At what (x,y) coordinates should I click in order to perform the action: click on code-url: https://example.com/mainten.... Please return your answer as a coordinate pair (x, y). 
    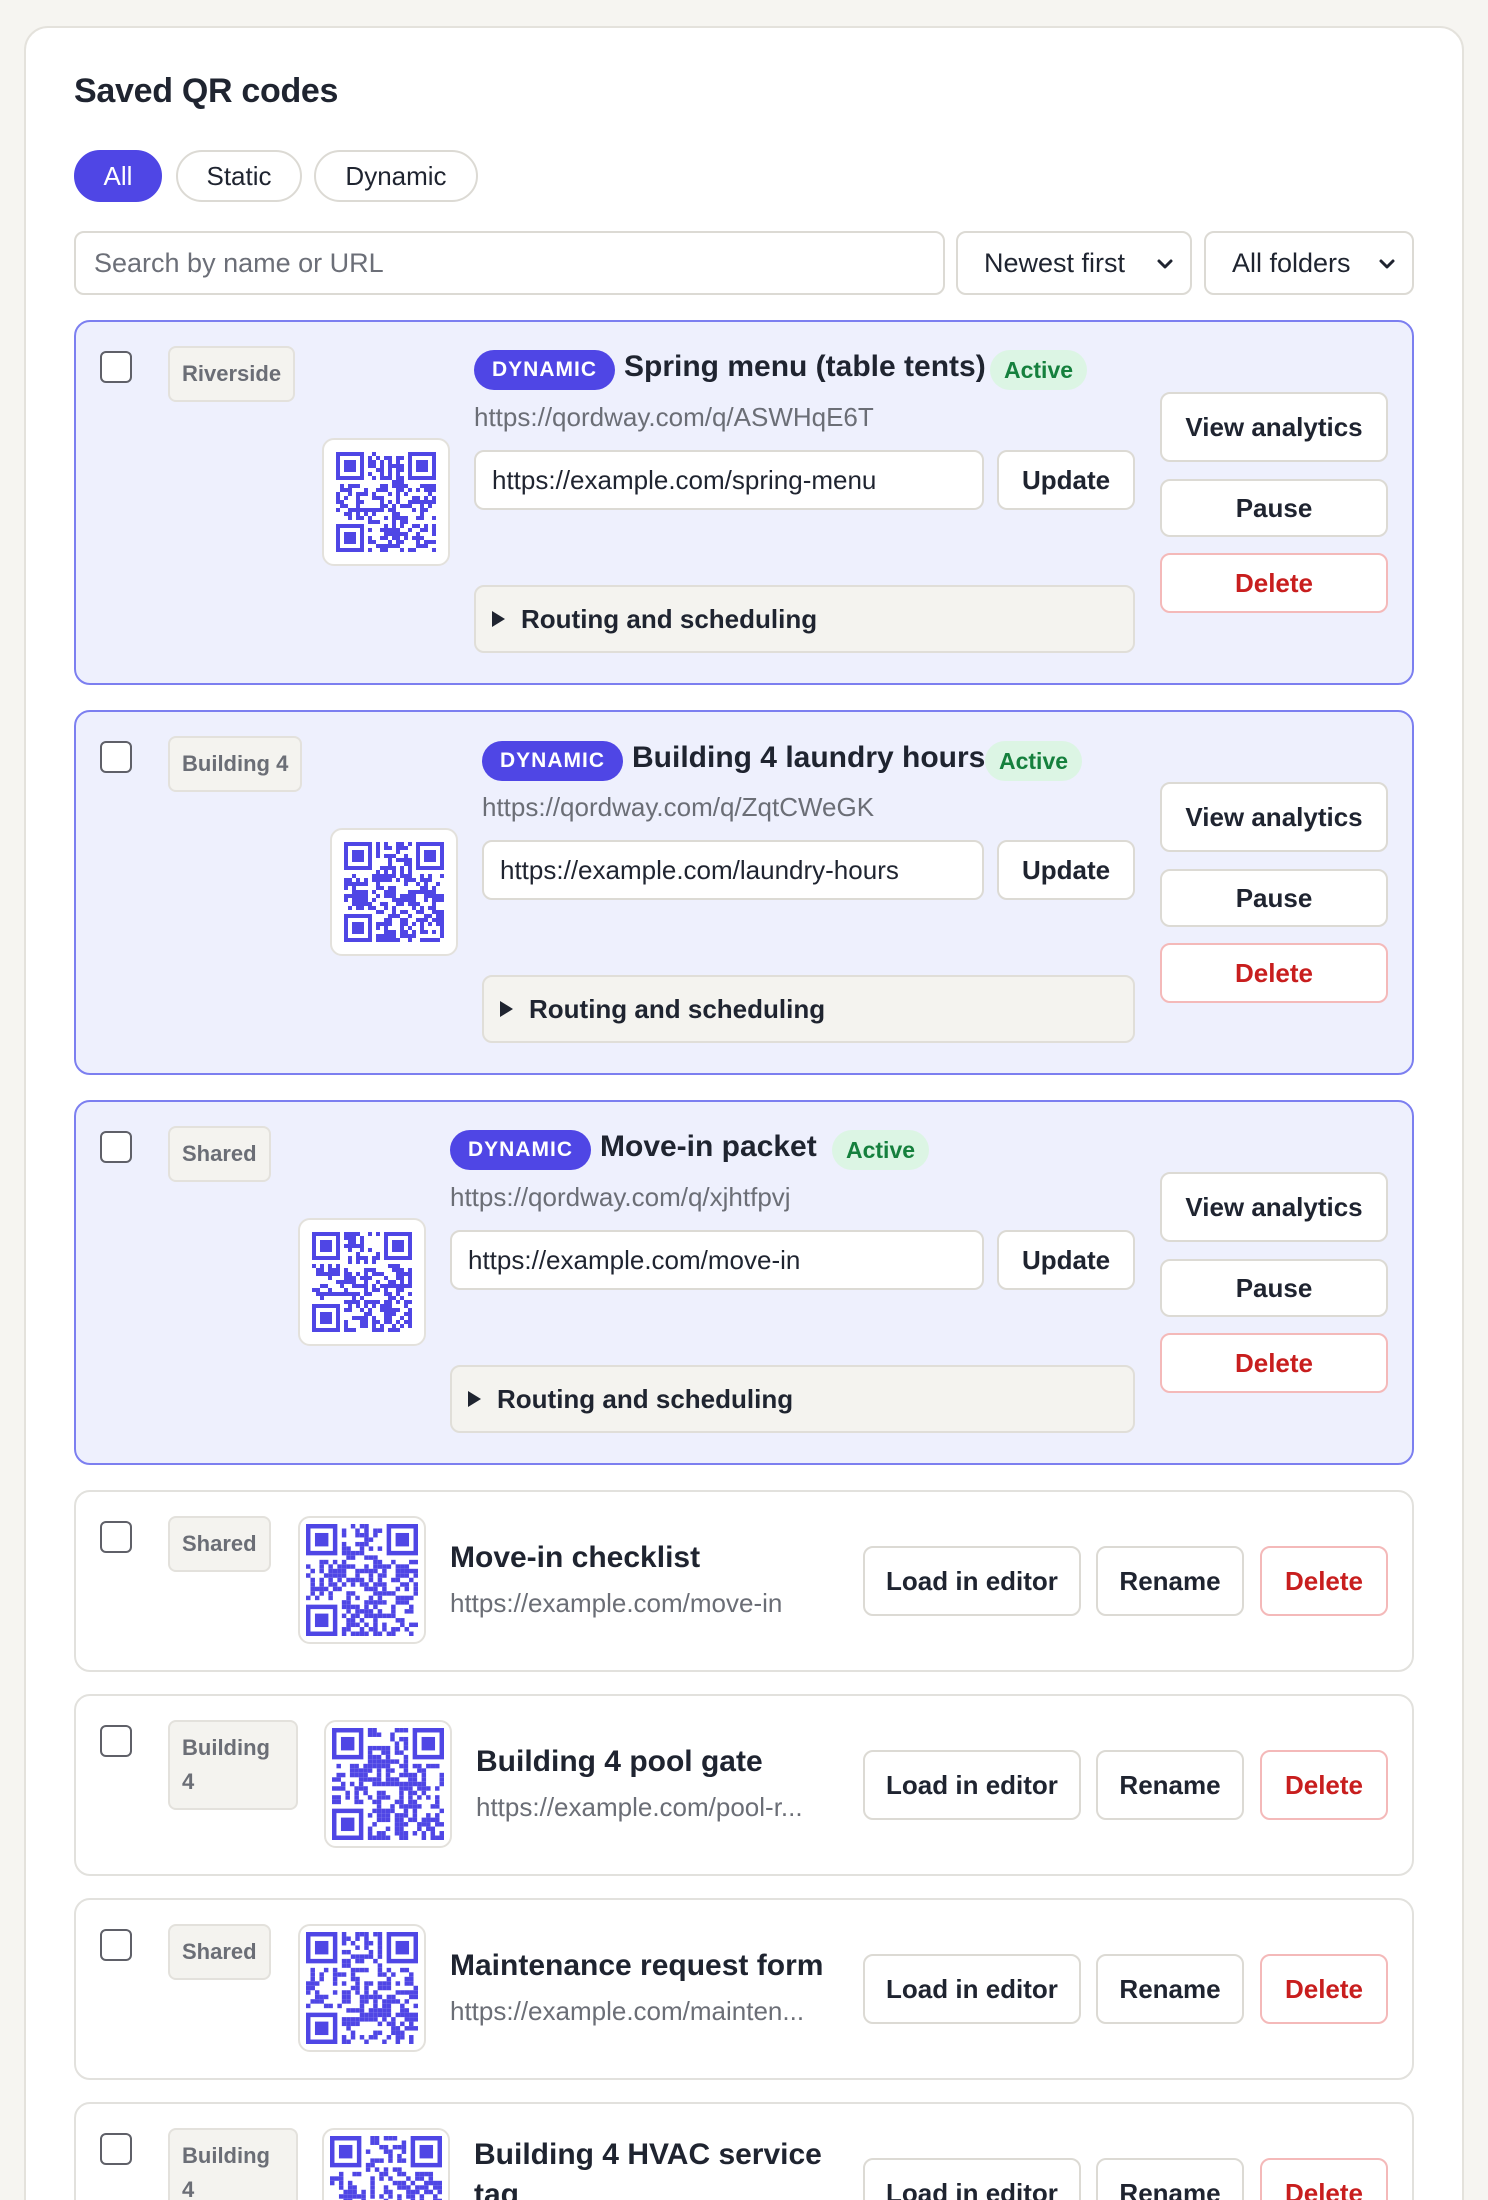
    Looking at the image, I should click on (627, 2011).